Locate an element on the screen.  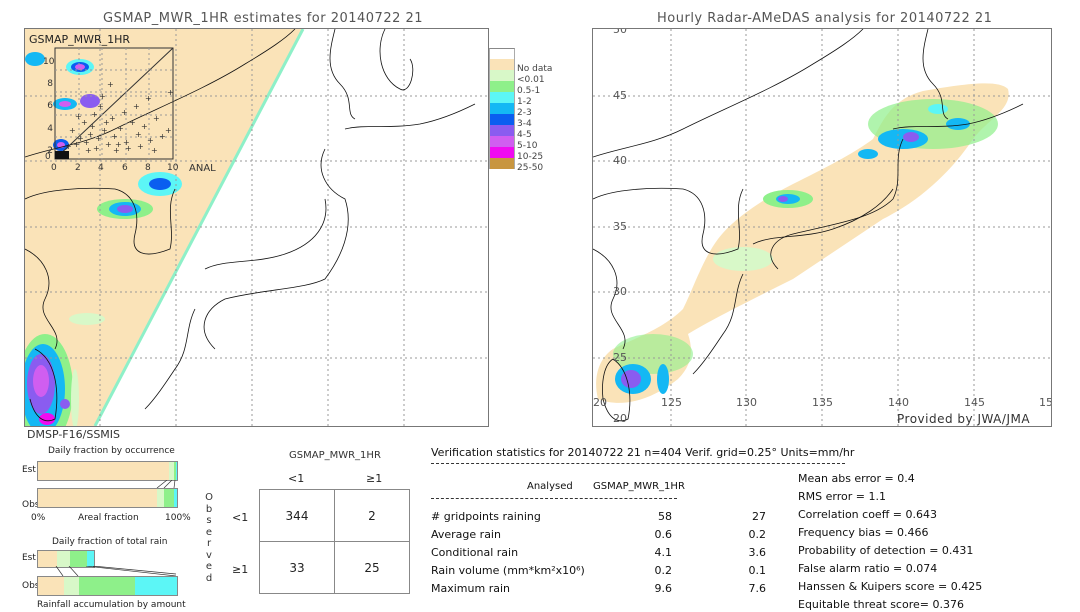
observed-letter: b is located at coordinates (209, 509).